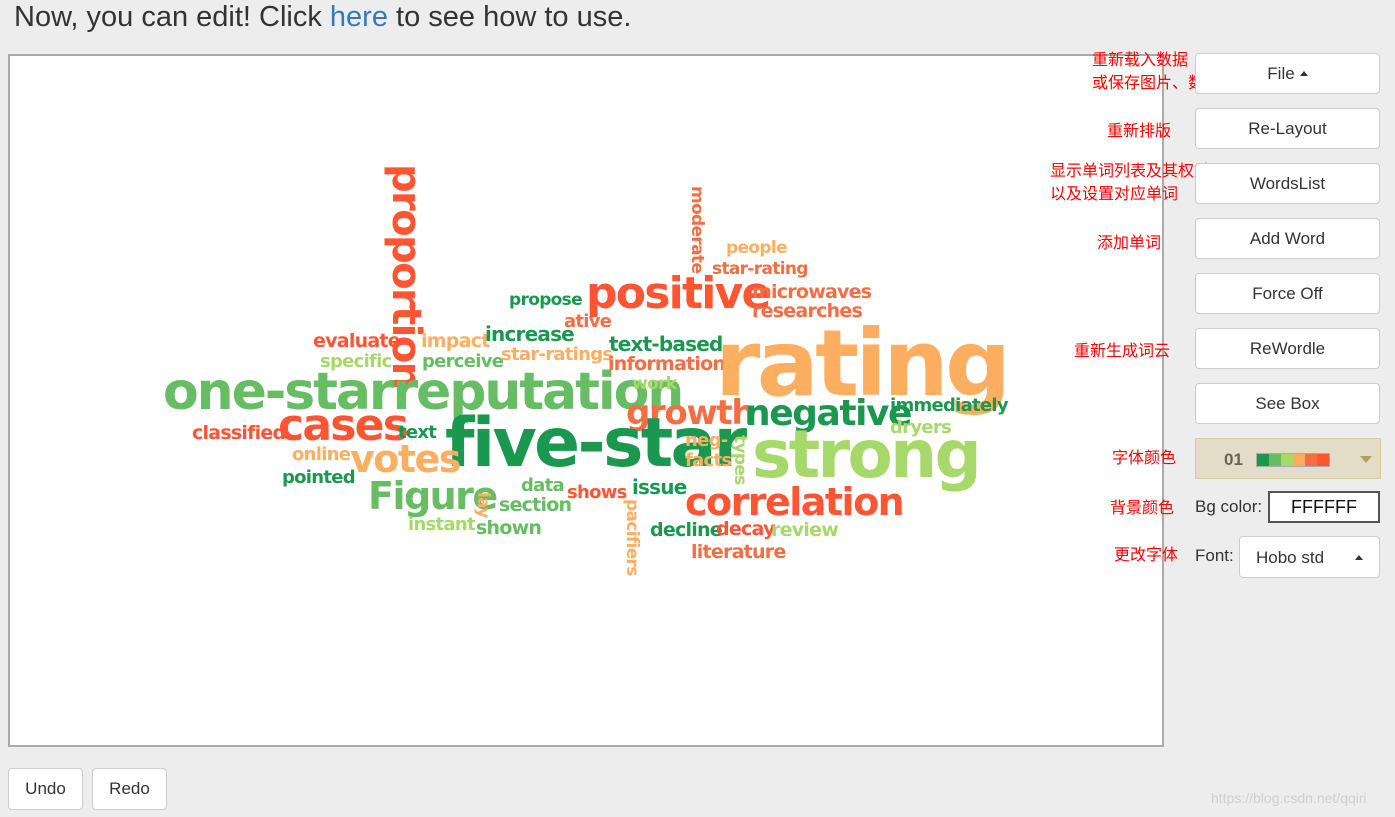 This screenshot has height=817, width=1395. I want to click on note-bg-color: 背景颜色, so click(1142, 508).